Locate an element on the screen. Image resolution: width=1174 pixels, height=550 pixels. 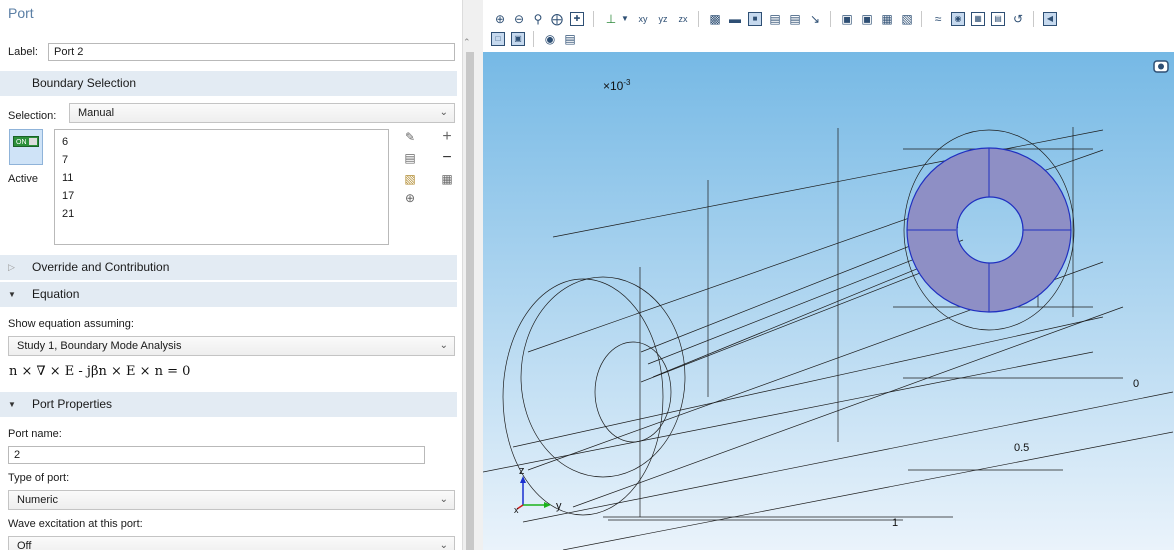
transparency-icon: ▩ is located at coordinates (715, 19).